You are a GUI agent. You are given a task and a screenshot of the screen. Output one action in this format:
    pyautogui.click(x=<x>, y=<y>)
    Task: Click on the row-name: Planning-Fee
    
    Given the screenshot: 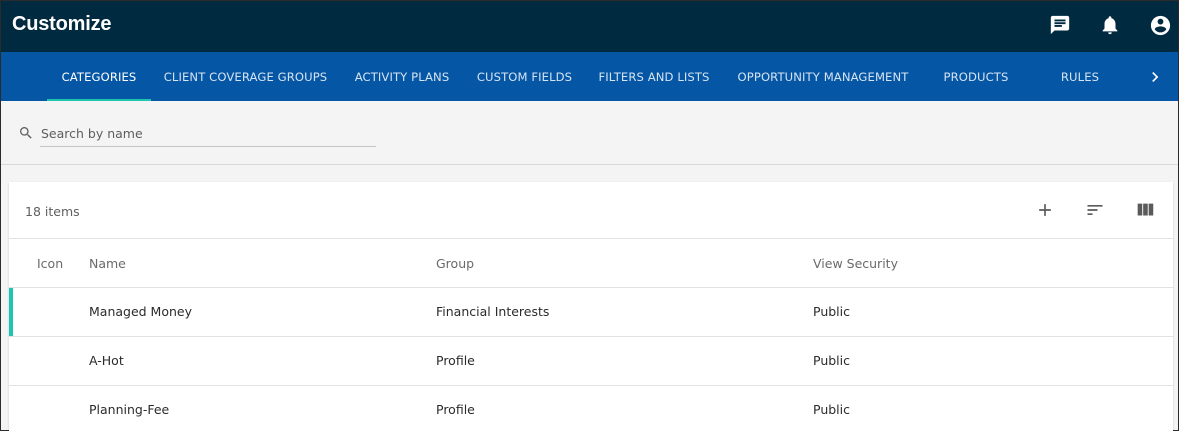 What is the action you would take?
    pyautogui.click(x=129, y=409)
    